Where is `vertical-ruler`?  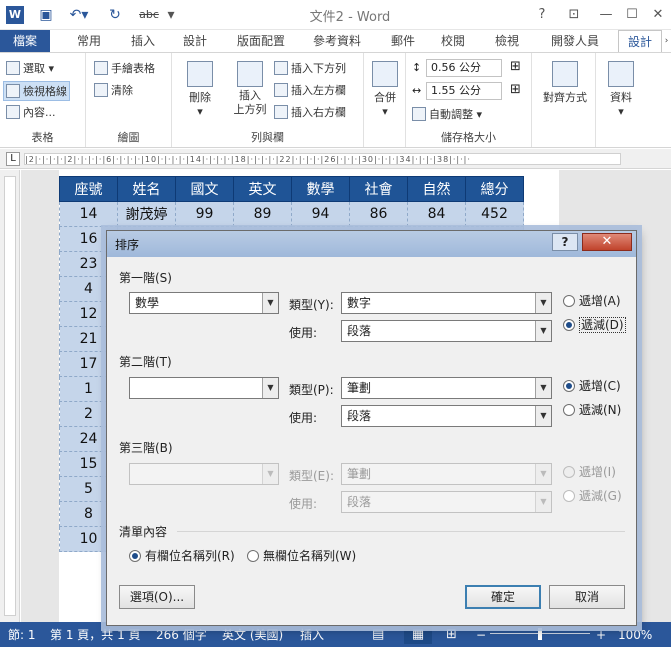
vertical-ruler is located at coordinates (10, 396).